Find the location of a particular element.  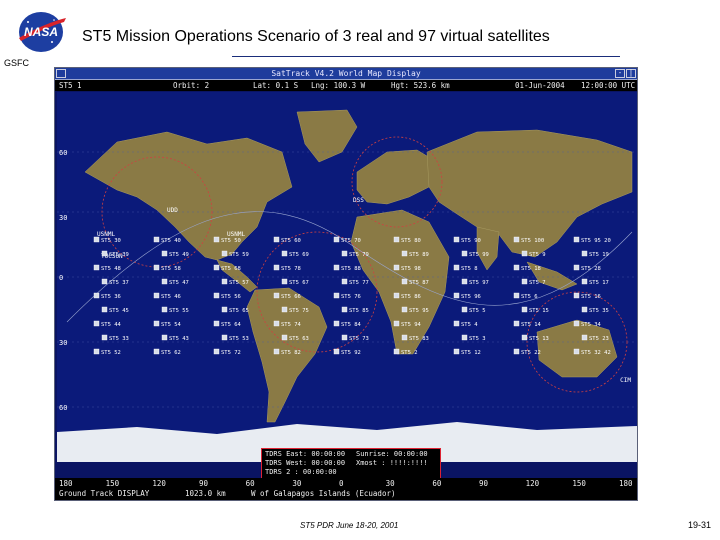

satellite-label: ST5 87 is located at coordinates (419, 283).